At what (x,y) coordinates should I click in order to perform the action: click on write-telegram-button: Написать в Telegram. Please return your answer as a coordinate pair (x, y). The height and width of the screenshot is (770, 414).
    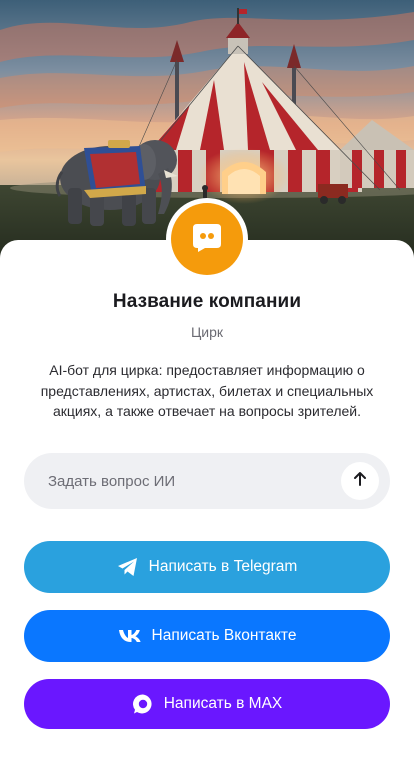
    Looking at the image, I should click on (207, 567).